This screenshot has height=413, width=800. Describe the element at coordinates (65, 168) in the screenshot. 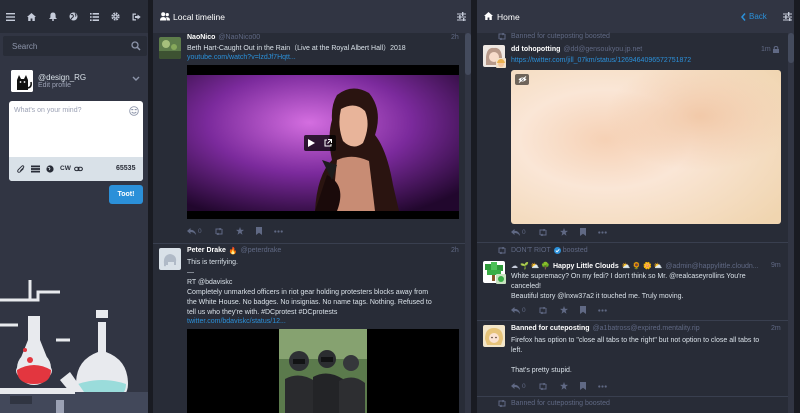

I see `content-warning-button: CW` at that location.